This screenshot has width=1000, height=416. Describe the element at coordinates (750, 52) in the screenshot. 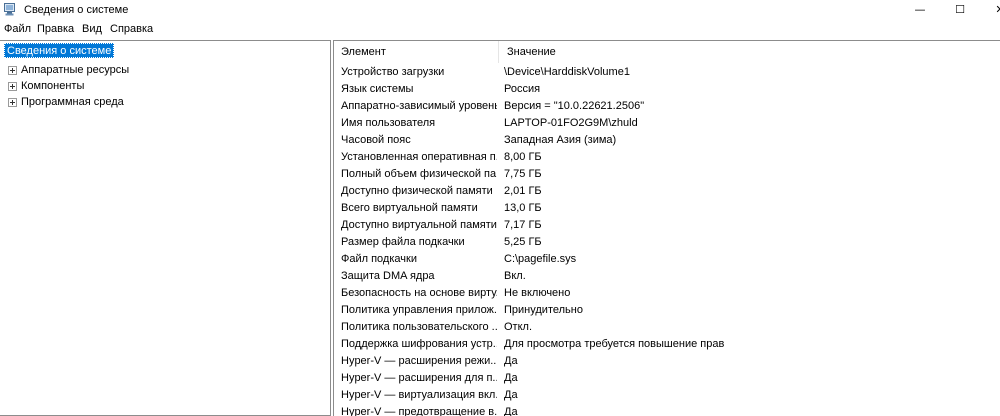

I see `column-header-value: Значение` at that location.